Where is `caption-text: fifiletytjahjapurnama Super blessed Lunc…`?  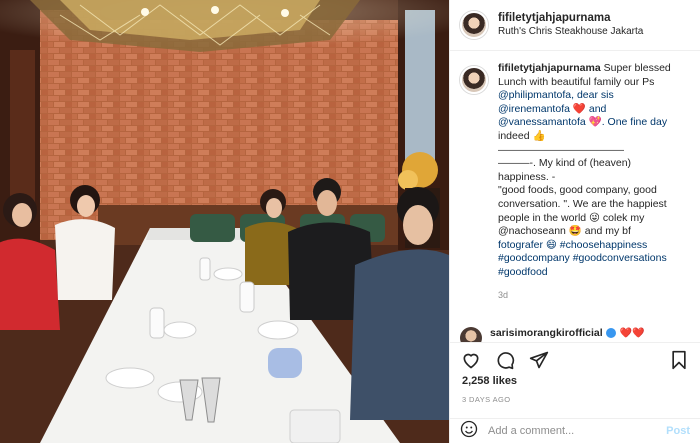
caption-text: fifiletytjahjapurnama Super blessed Lunc… is located at coordinates (584, 193).